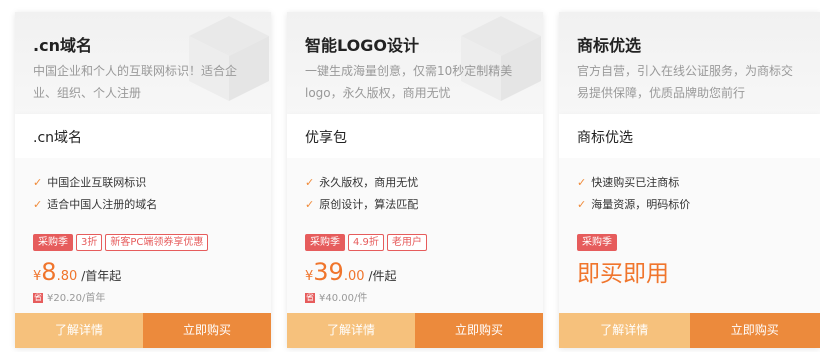 The image size is (820, 352). What do you see at coordinates (685, 82) in the screenshot?
I see `card-description: 官方自营，引入在线公证服务，为商标交易提供保障，优质品牌助您前行` at bounding box center [685, 82].